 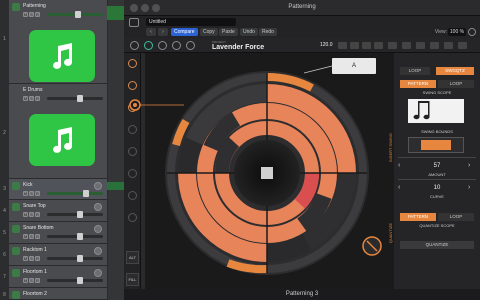 I want to click on track-row: Kick MSR, so click(x=58, y=189).